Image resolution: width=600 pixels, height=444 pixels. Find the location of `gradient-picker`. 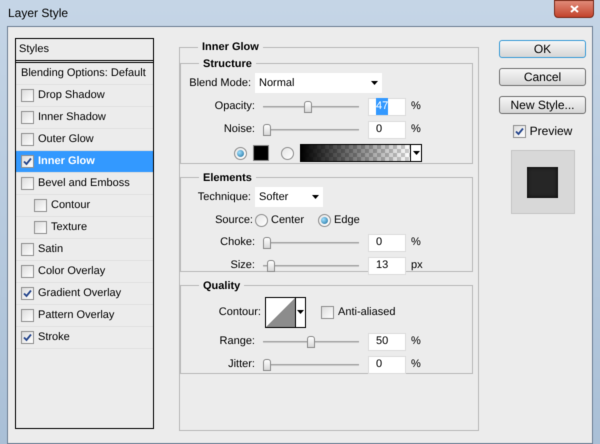

gradient-picker is located at coordinates (361, 153).